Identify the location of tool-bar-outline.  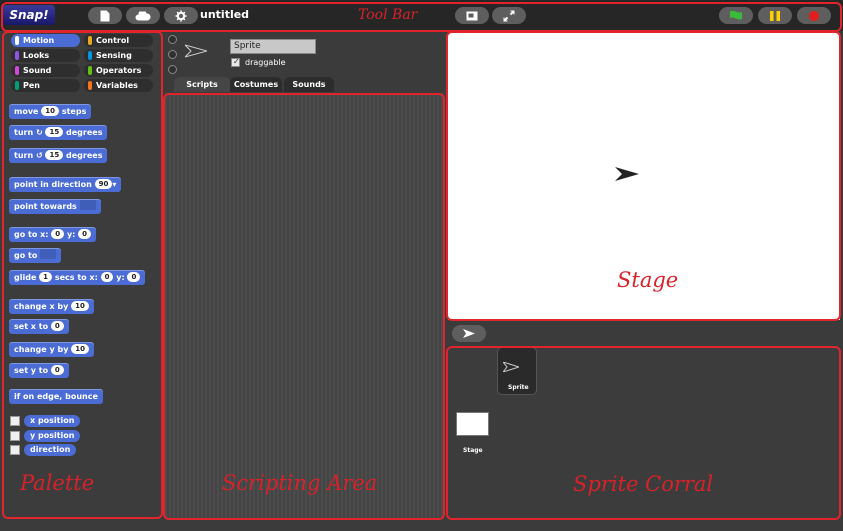
(421, 17).